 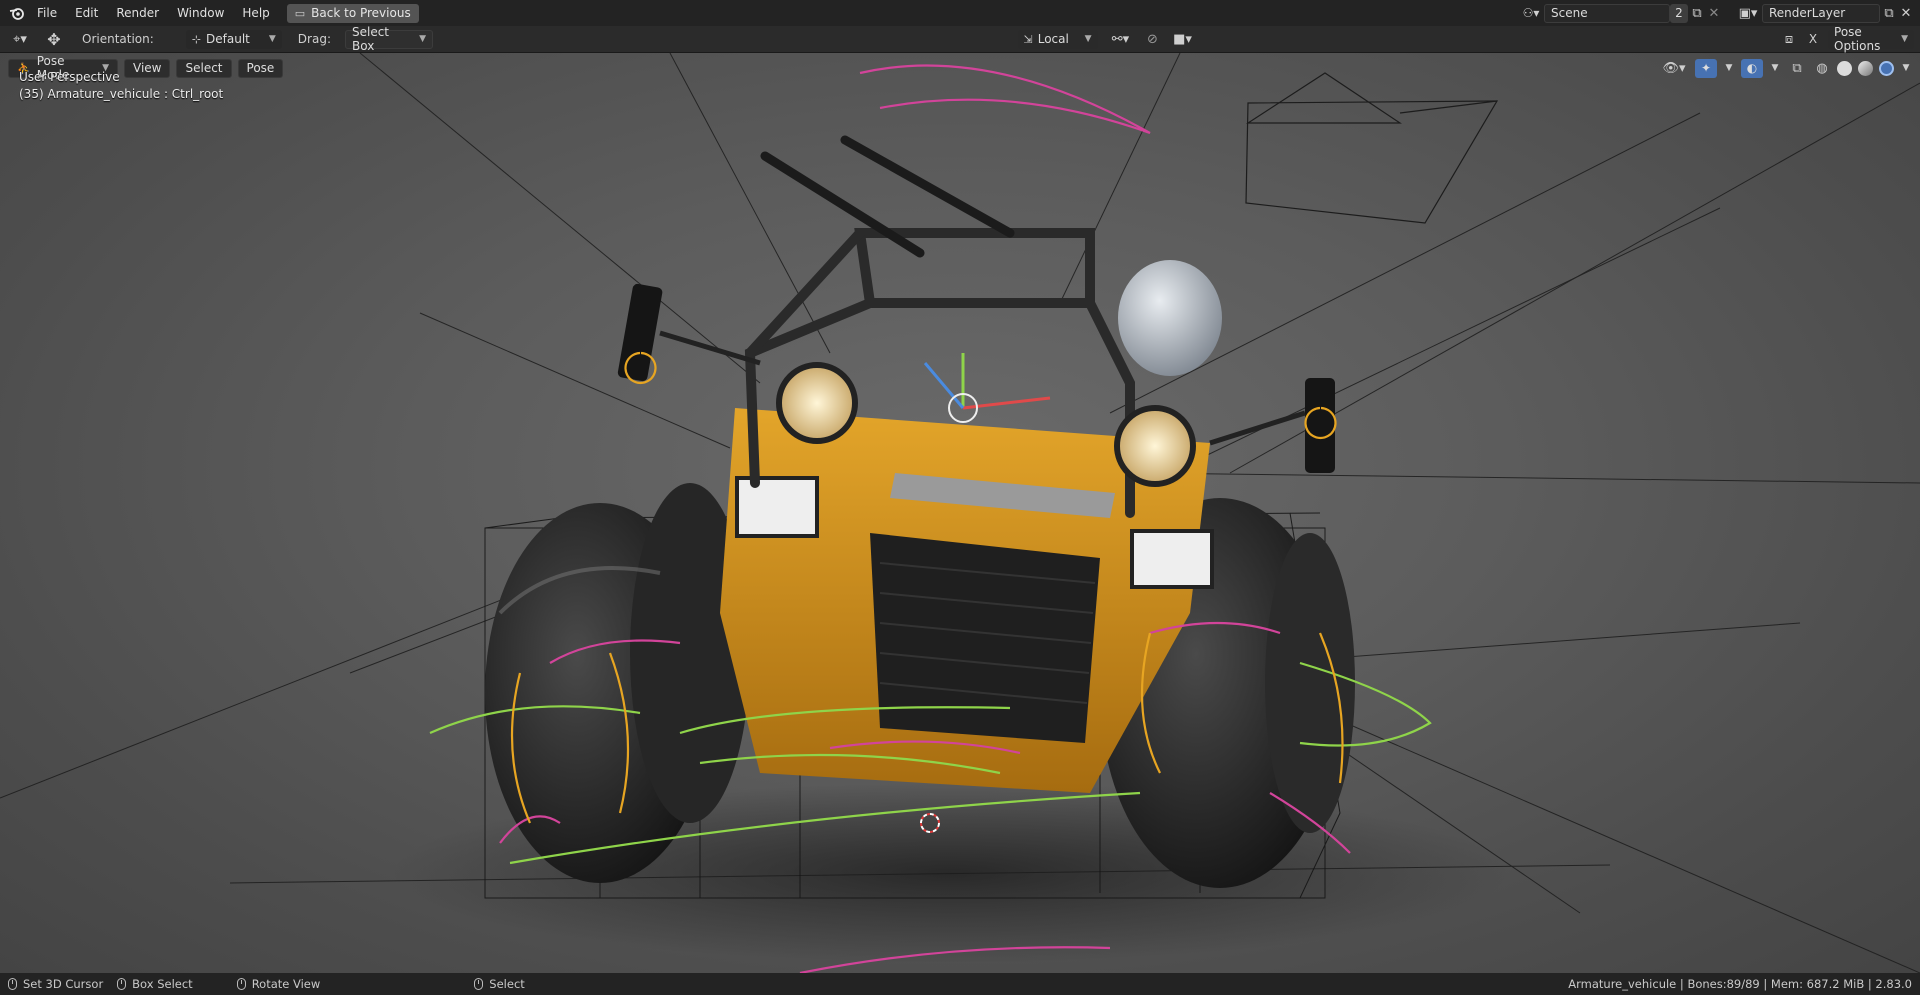 I want to click on scene-users-count: 2, so click(x=1679, y=13).